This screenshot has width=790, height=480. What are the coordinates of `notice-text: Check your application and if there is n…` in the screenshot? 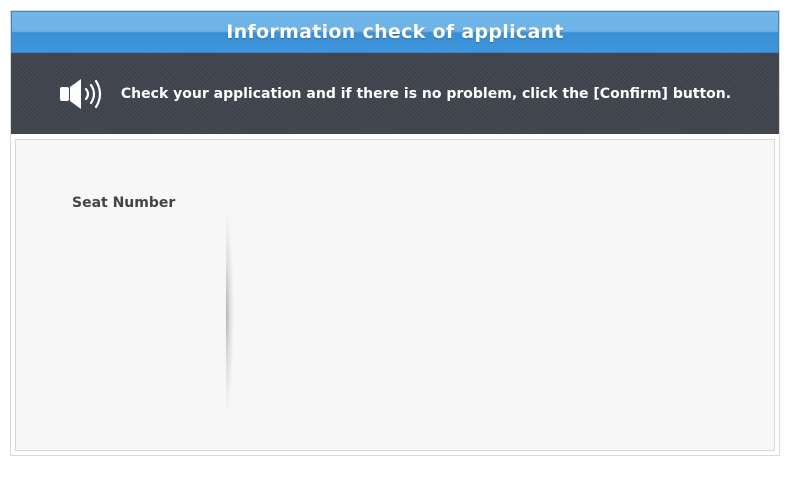 It's located at (426, 93).